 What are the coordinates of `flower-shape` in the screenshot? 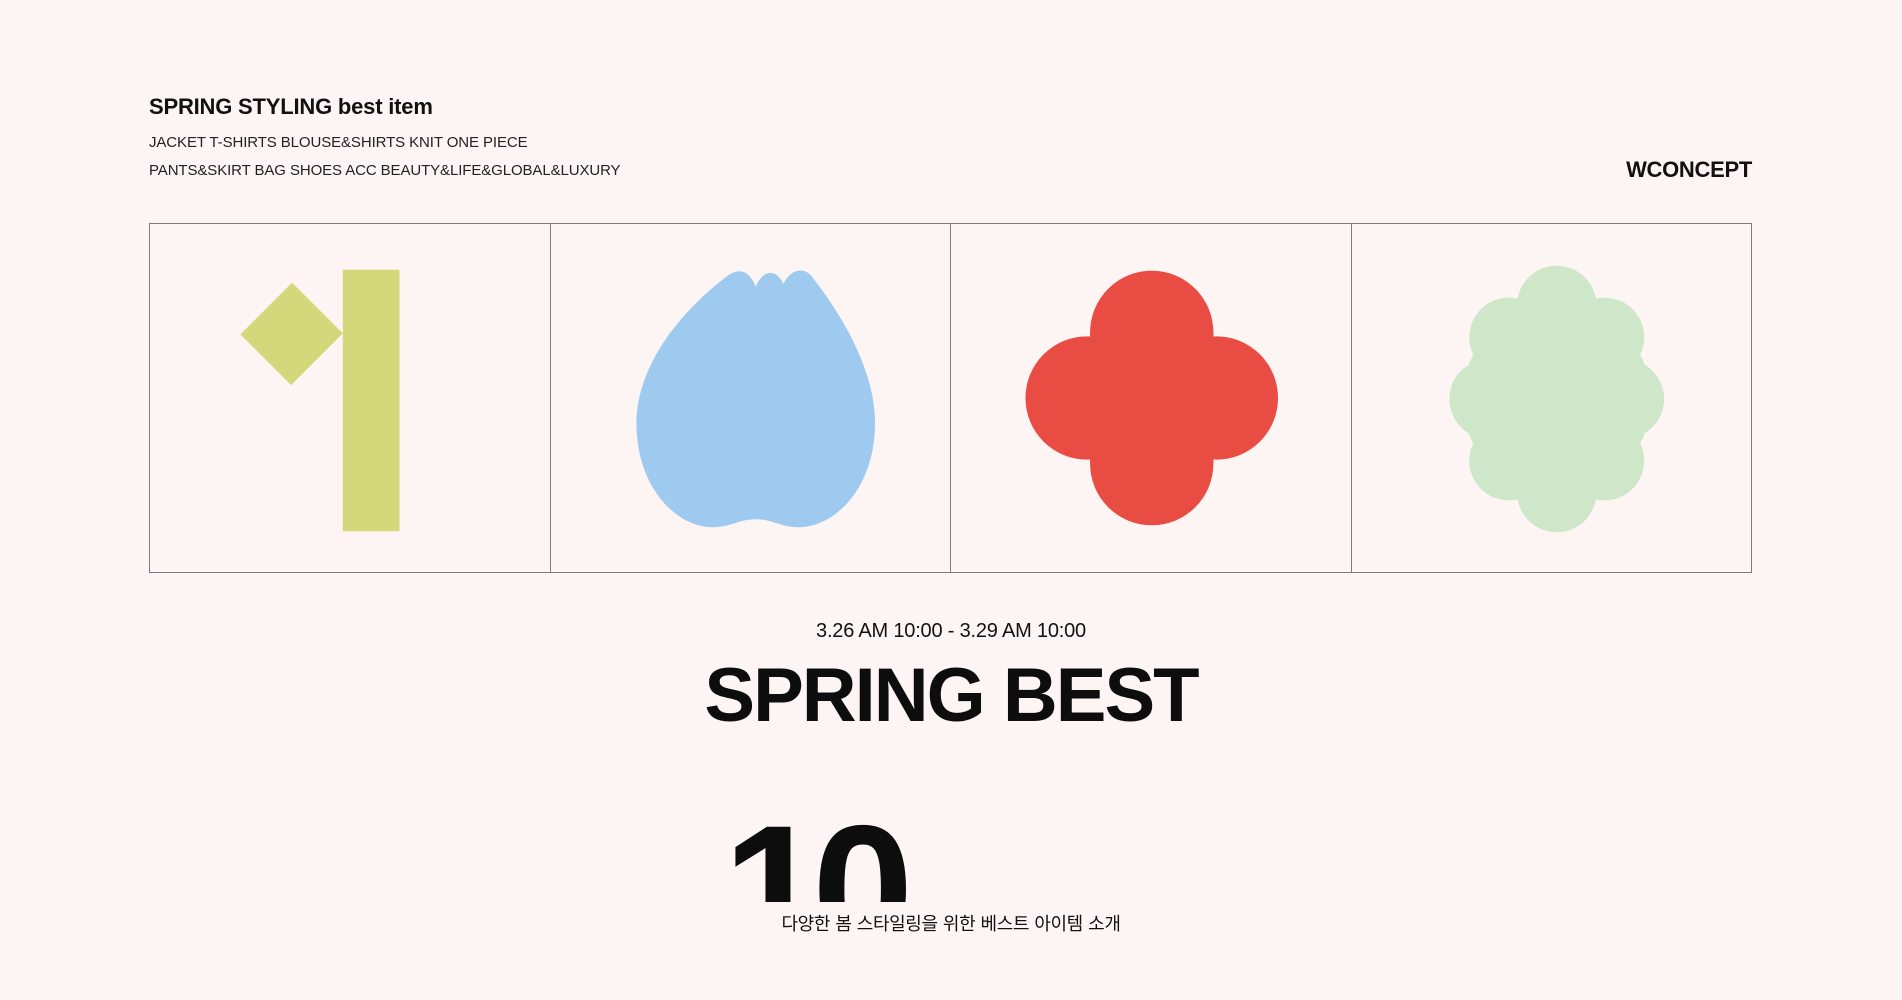 It's located at (1556, 399).